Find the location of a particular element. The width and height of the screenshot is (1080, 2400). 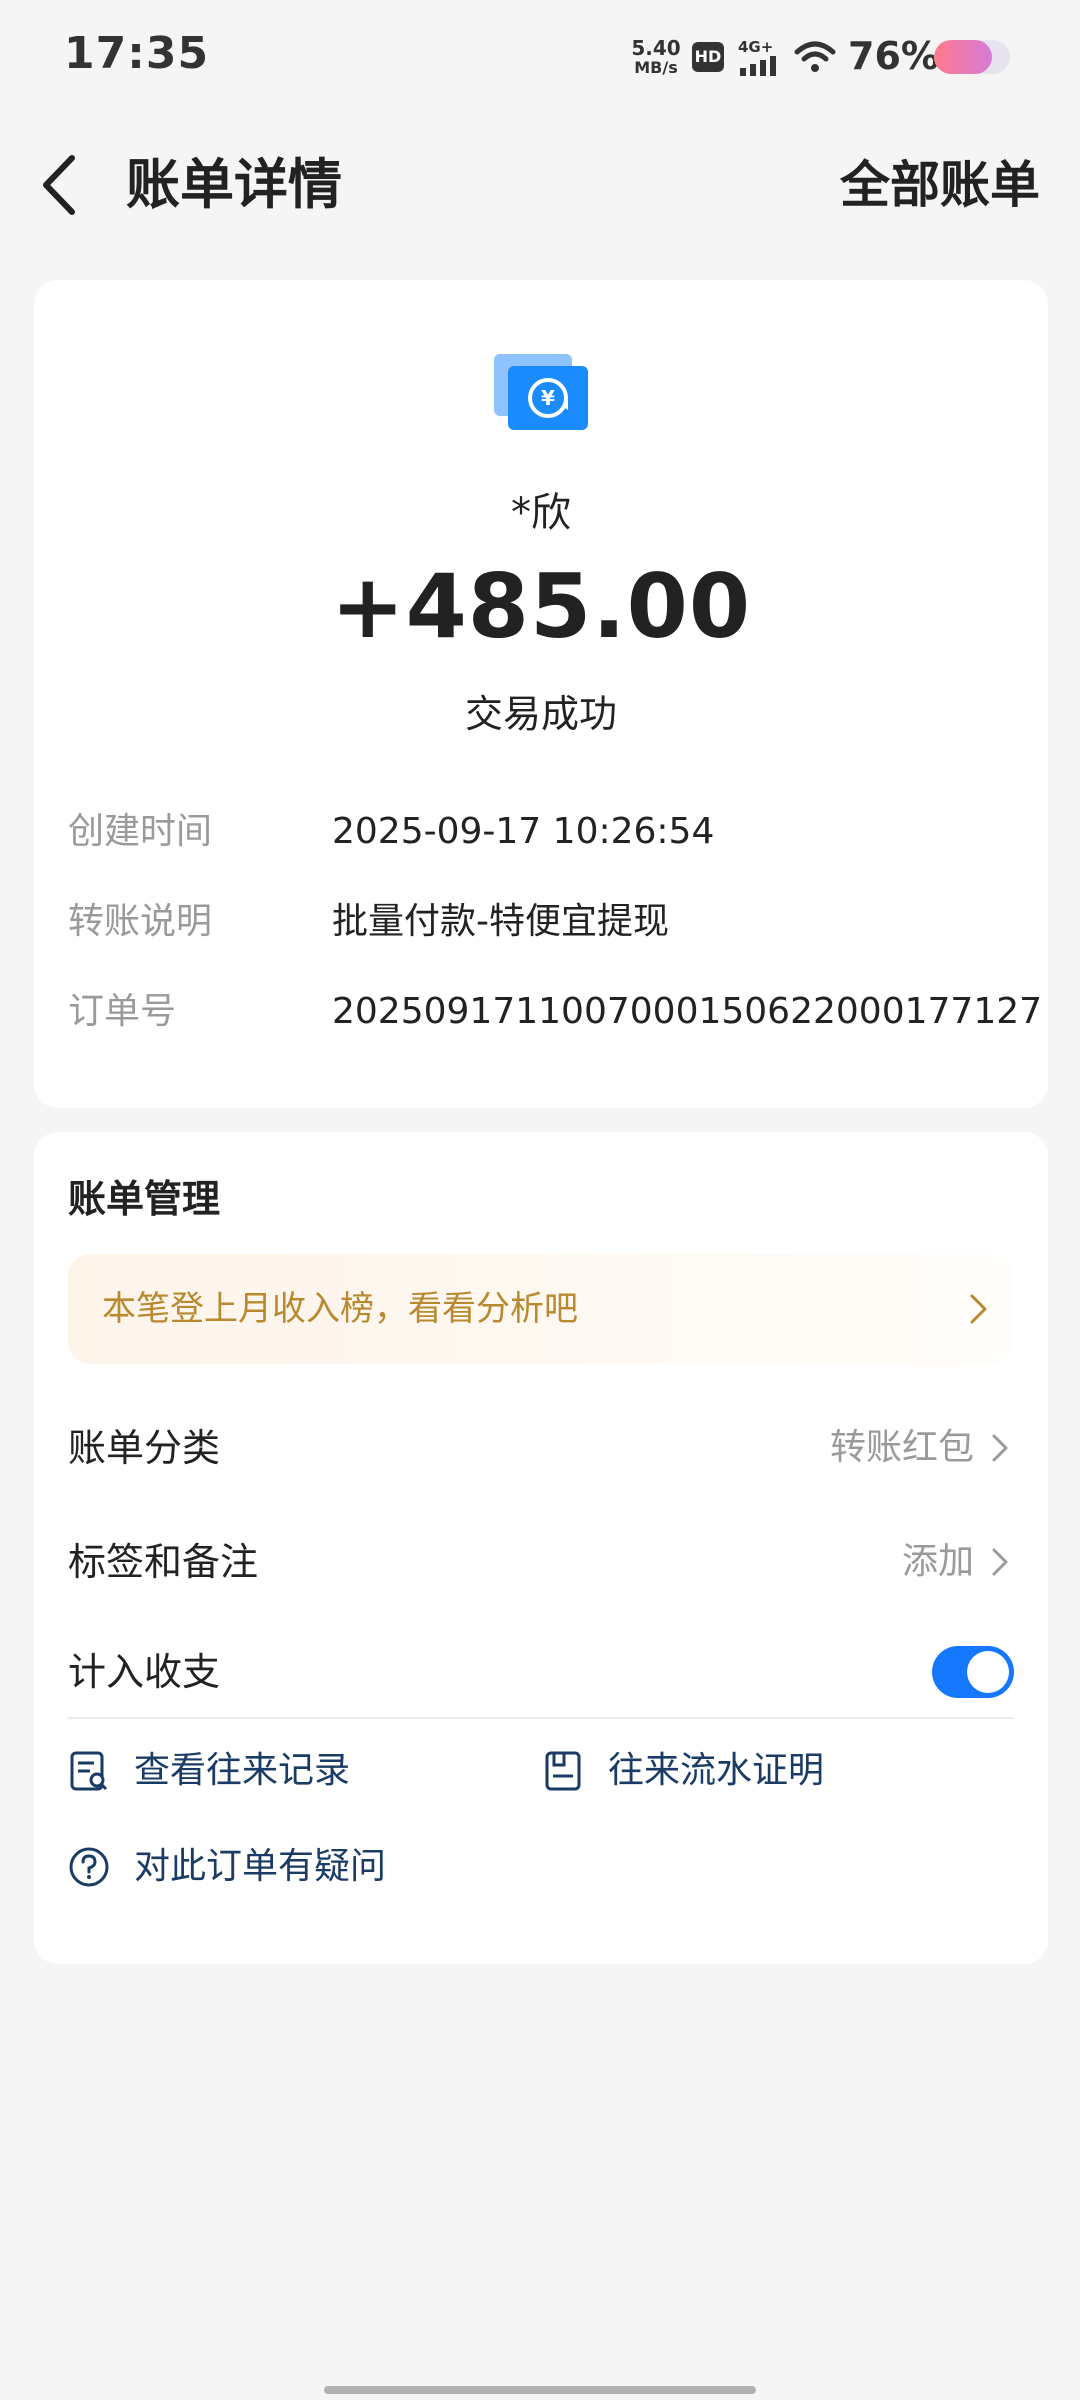

transaction-status: 交易成功 is located at coordinates (540, 714).